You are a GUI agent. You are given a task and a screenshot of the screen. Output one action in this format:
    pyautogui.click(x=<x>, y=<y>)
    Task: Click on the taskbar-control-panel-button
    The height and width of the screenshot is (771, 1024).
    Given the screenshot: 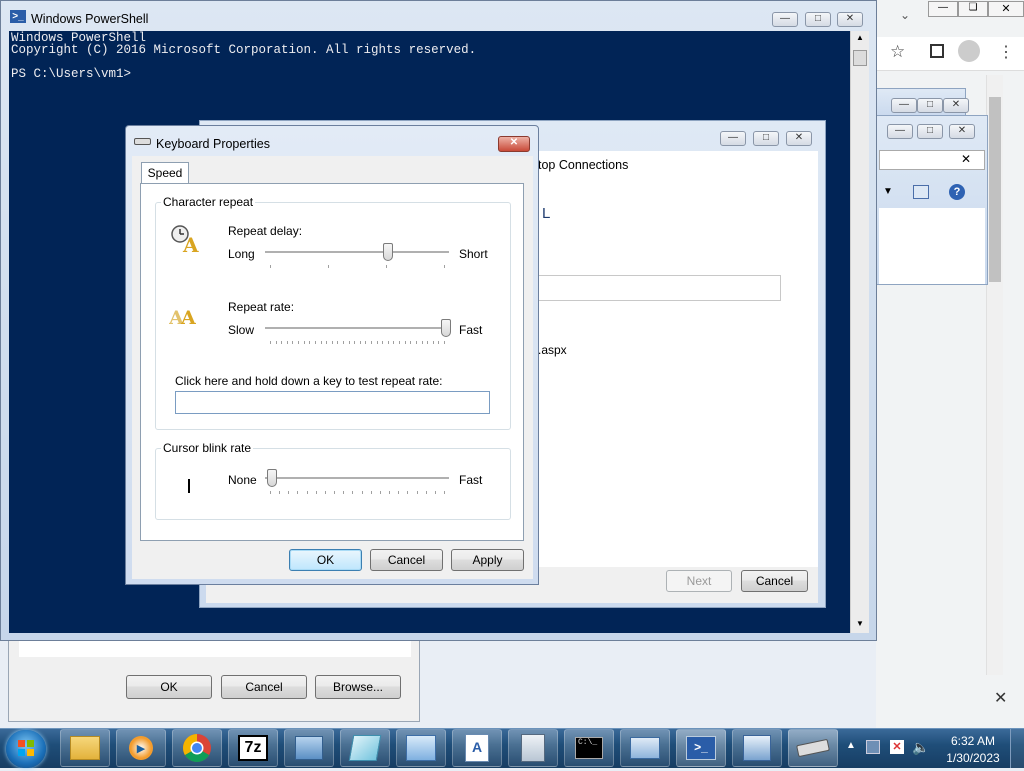 What is the action you would take?
    pyautogui.click(x=421, y=748)
    